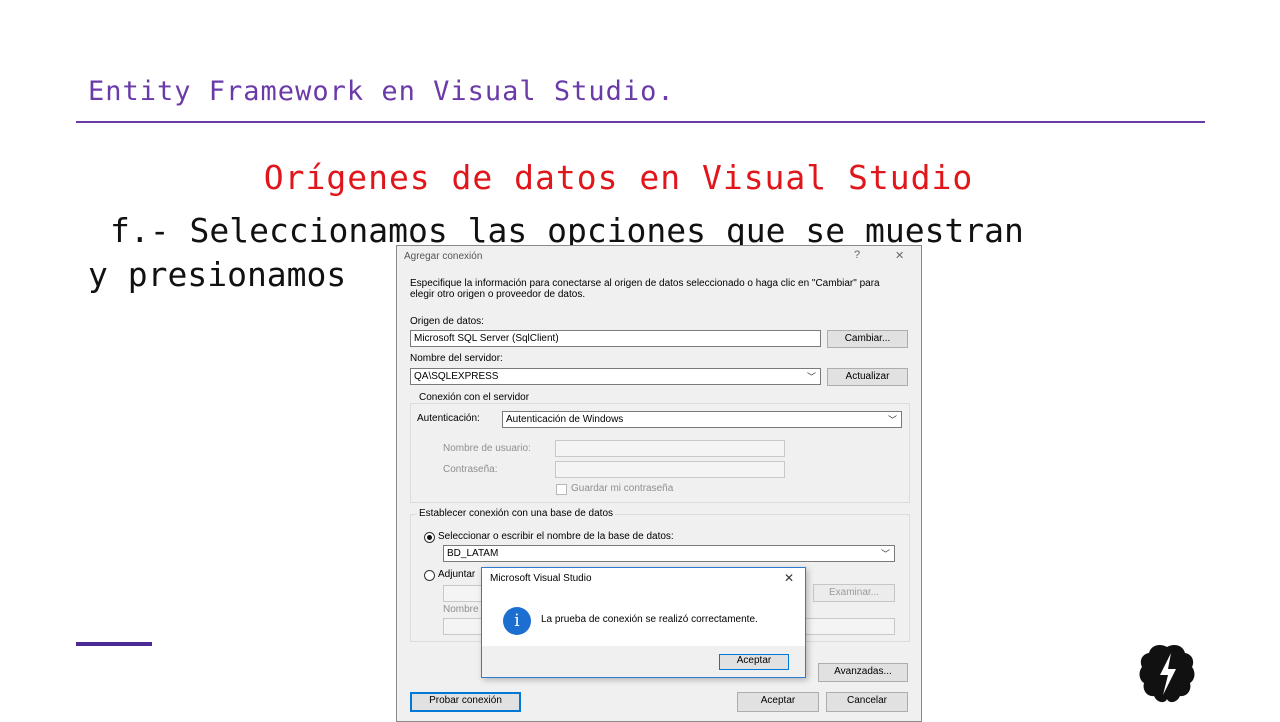 This screenshot has width=1280, height=722. What do you see at coordinates (754, 662) in the screenshot?
I see `message-ok-button: Aceptar` at bounding box center [754, 662].